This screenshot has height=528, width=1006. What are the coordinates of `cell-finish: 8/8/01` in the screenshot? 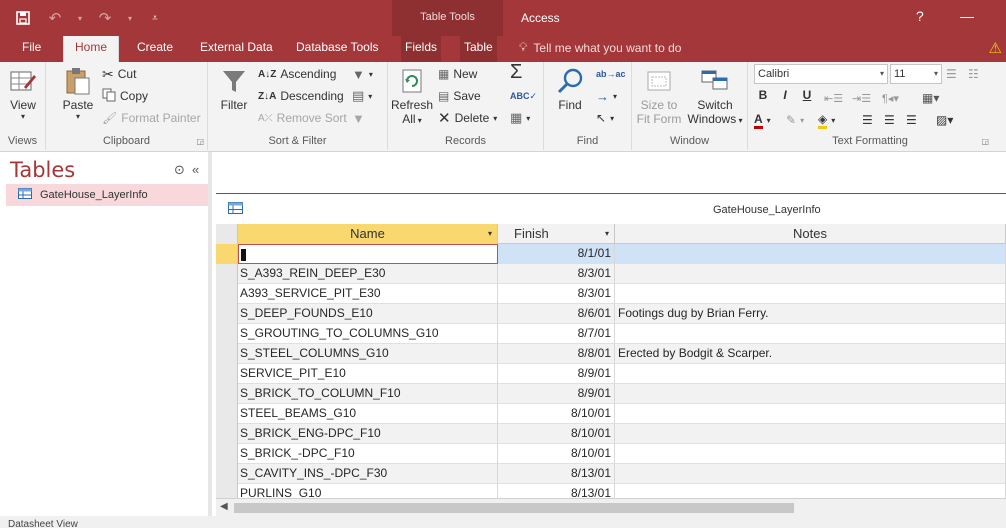 It's located at (556, 354).